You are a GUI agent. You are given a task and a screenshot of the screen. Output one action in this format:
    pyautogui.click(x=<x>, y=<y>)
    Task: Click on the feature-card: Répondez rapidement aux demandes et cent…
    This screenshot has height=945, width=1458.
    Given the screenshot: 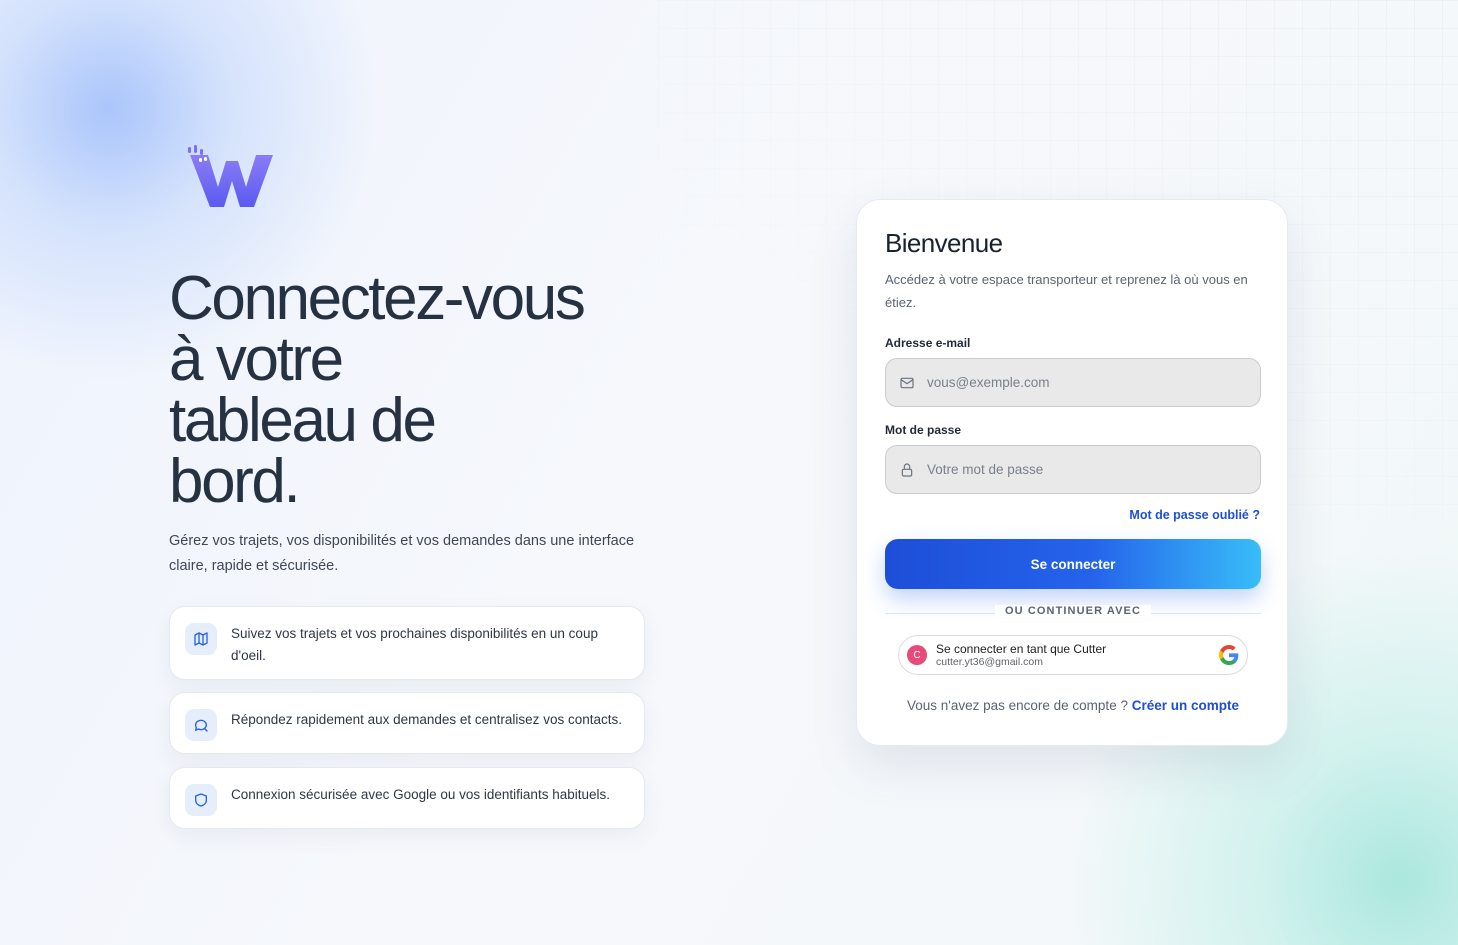 What is the action you would take?
    pyautogui.click(x=407, y=723)
    